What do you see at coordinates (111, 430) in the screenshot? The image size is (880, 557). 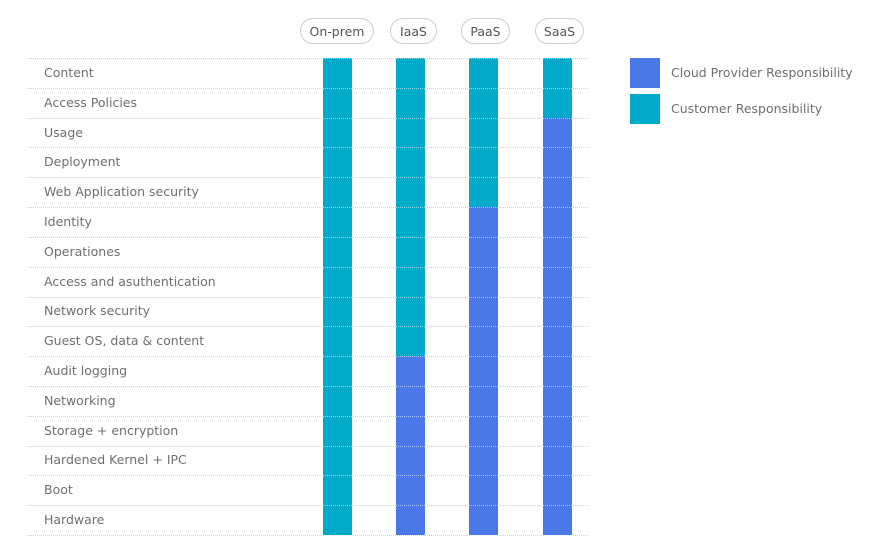 I see `row-label-storage-encryption: Storage + encryption` at bounding box center [111, 430].